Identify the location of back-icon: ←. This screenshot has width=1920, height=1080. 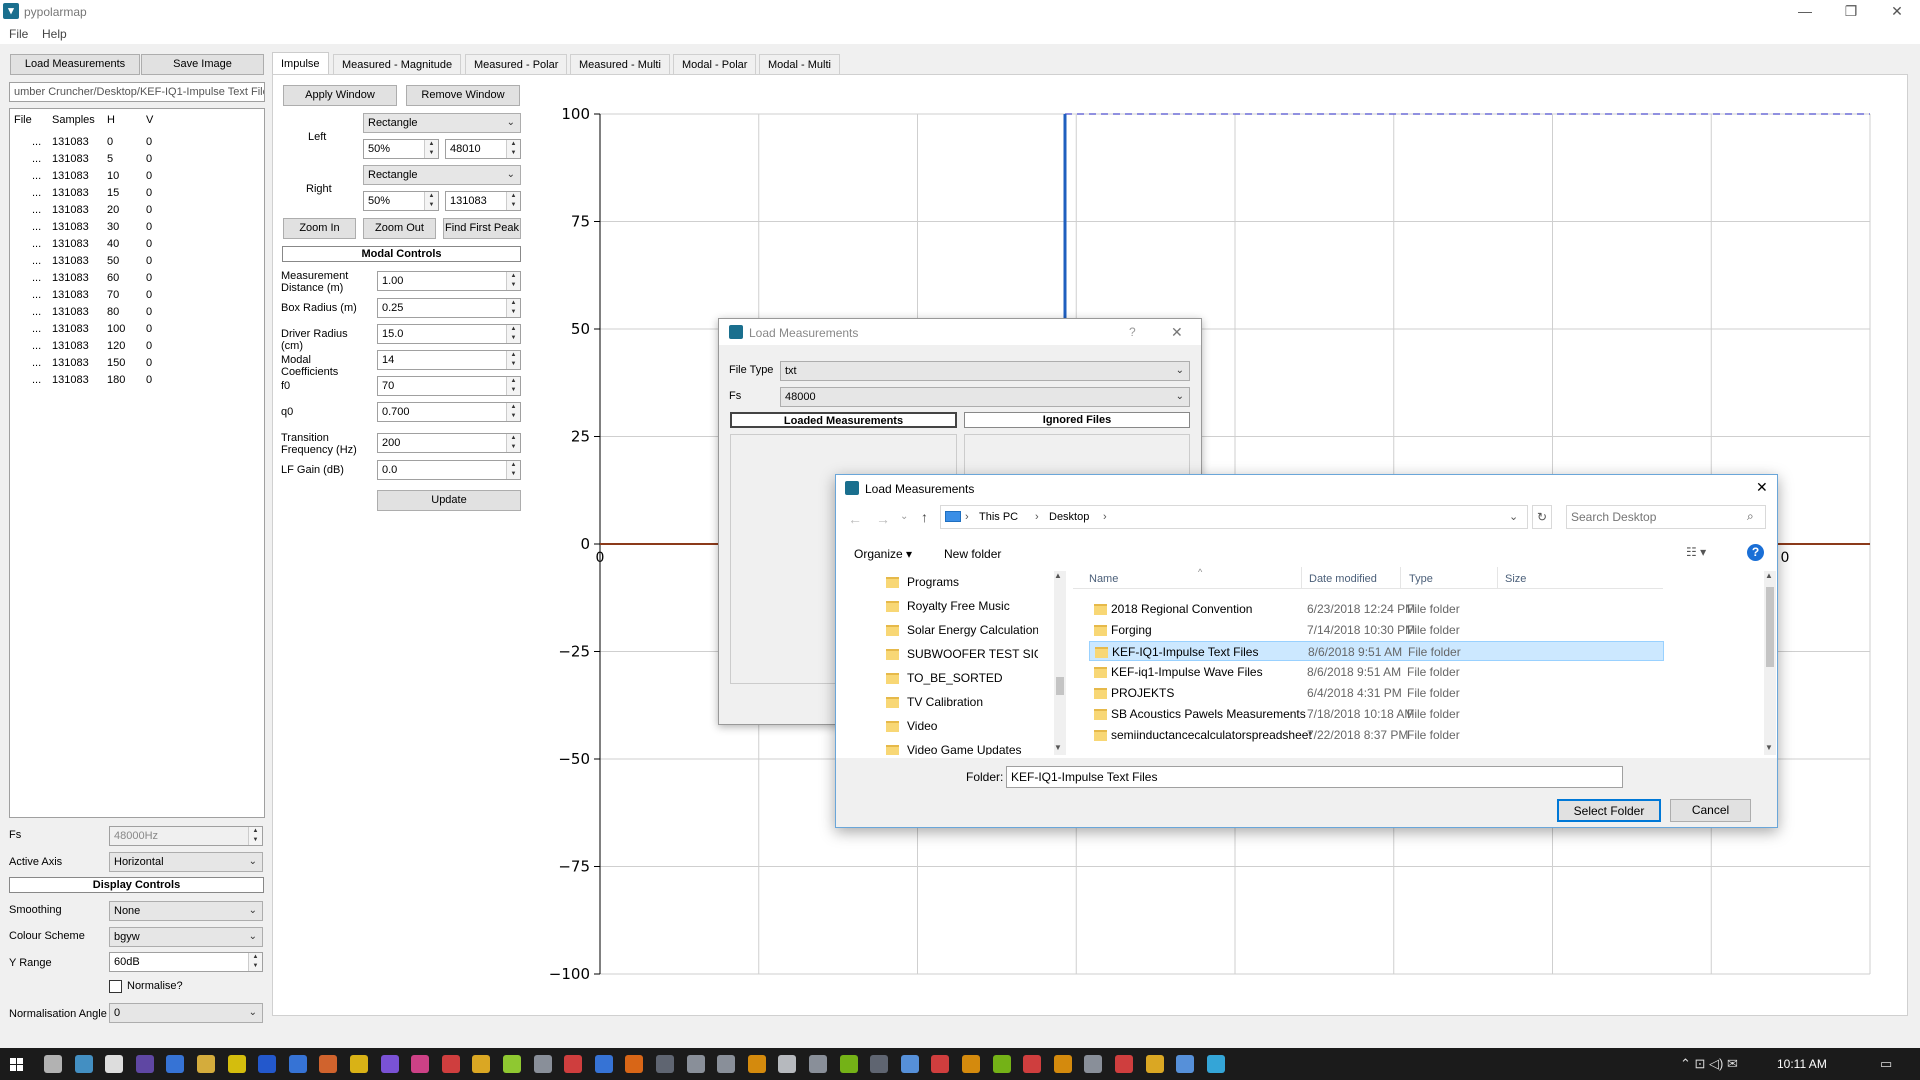
(855, 519).